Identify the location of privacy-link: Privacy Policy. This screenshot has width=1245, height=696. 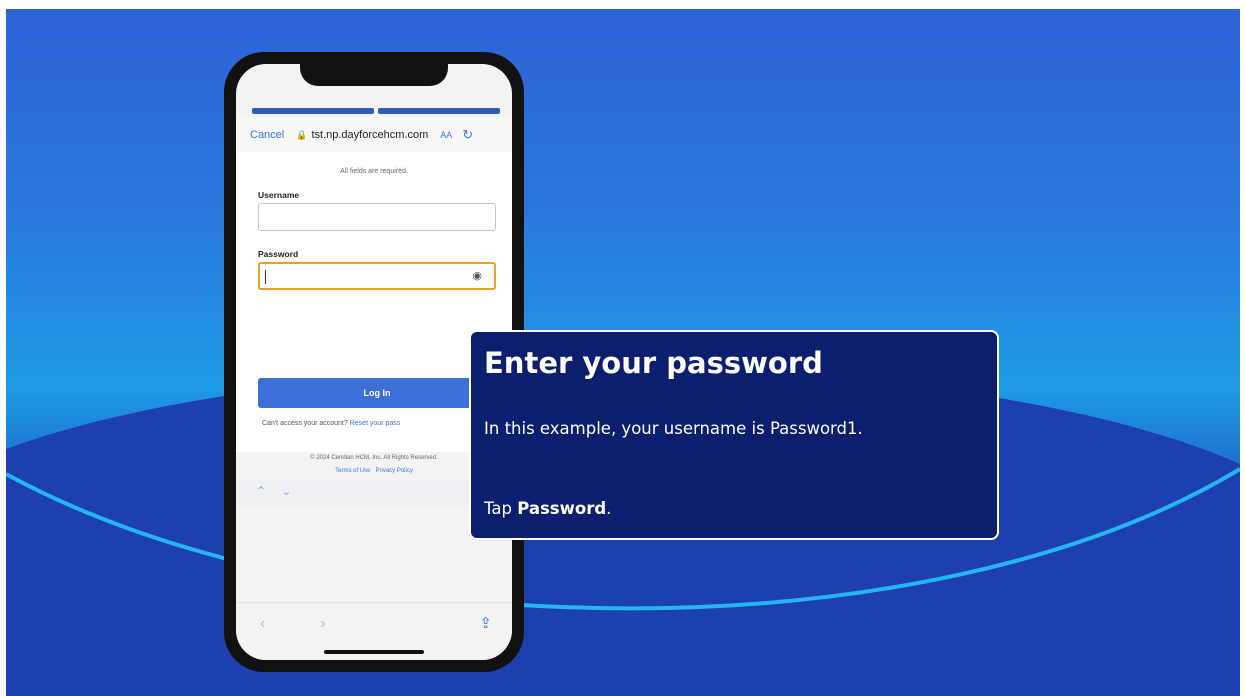
(394, 471).